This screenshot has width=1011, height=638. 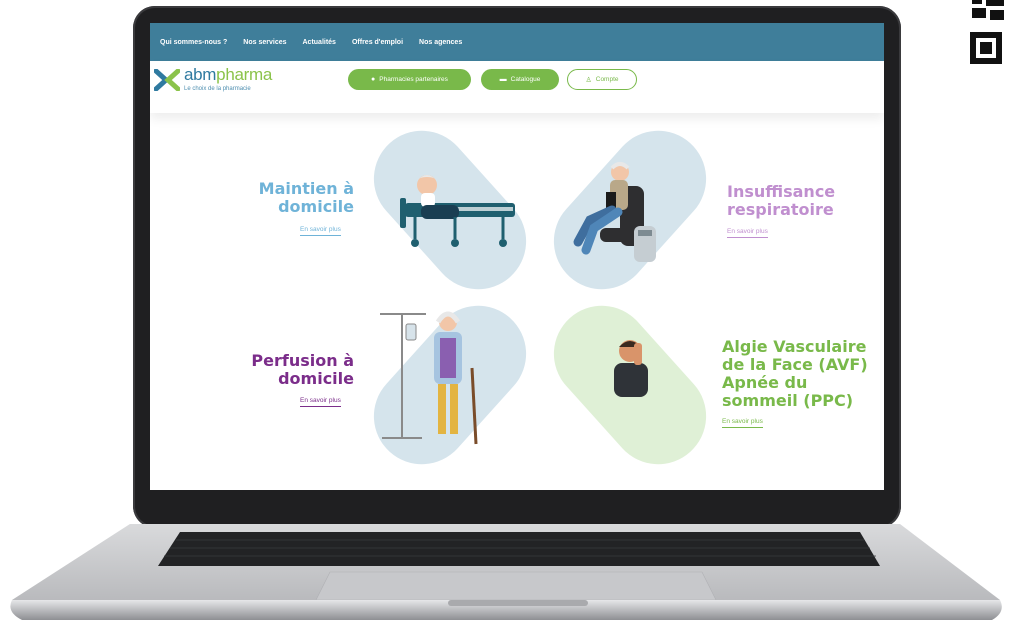 I want to click on compte-button: ♙ Compte, so click(x=602, y=79).